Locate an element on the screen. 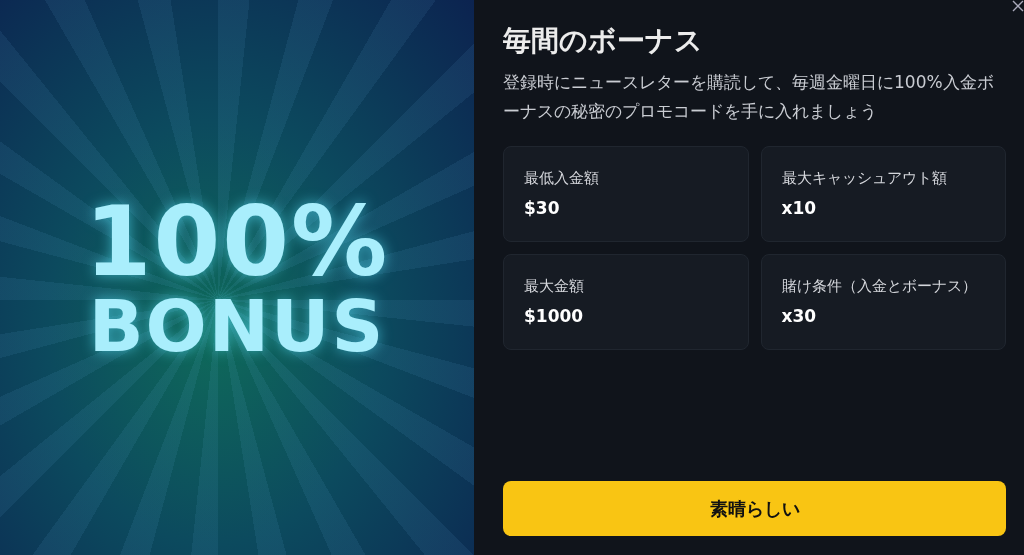 The image size is (1024, 555). banner-subline: BONUS is located at coordinates (237, 325).